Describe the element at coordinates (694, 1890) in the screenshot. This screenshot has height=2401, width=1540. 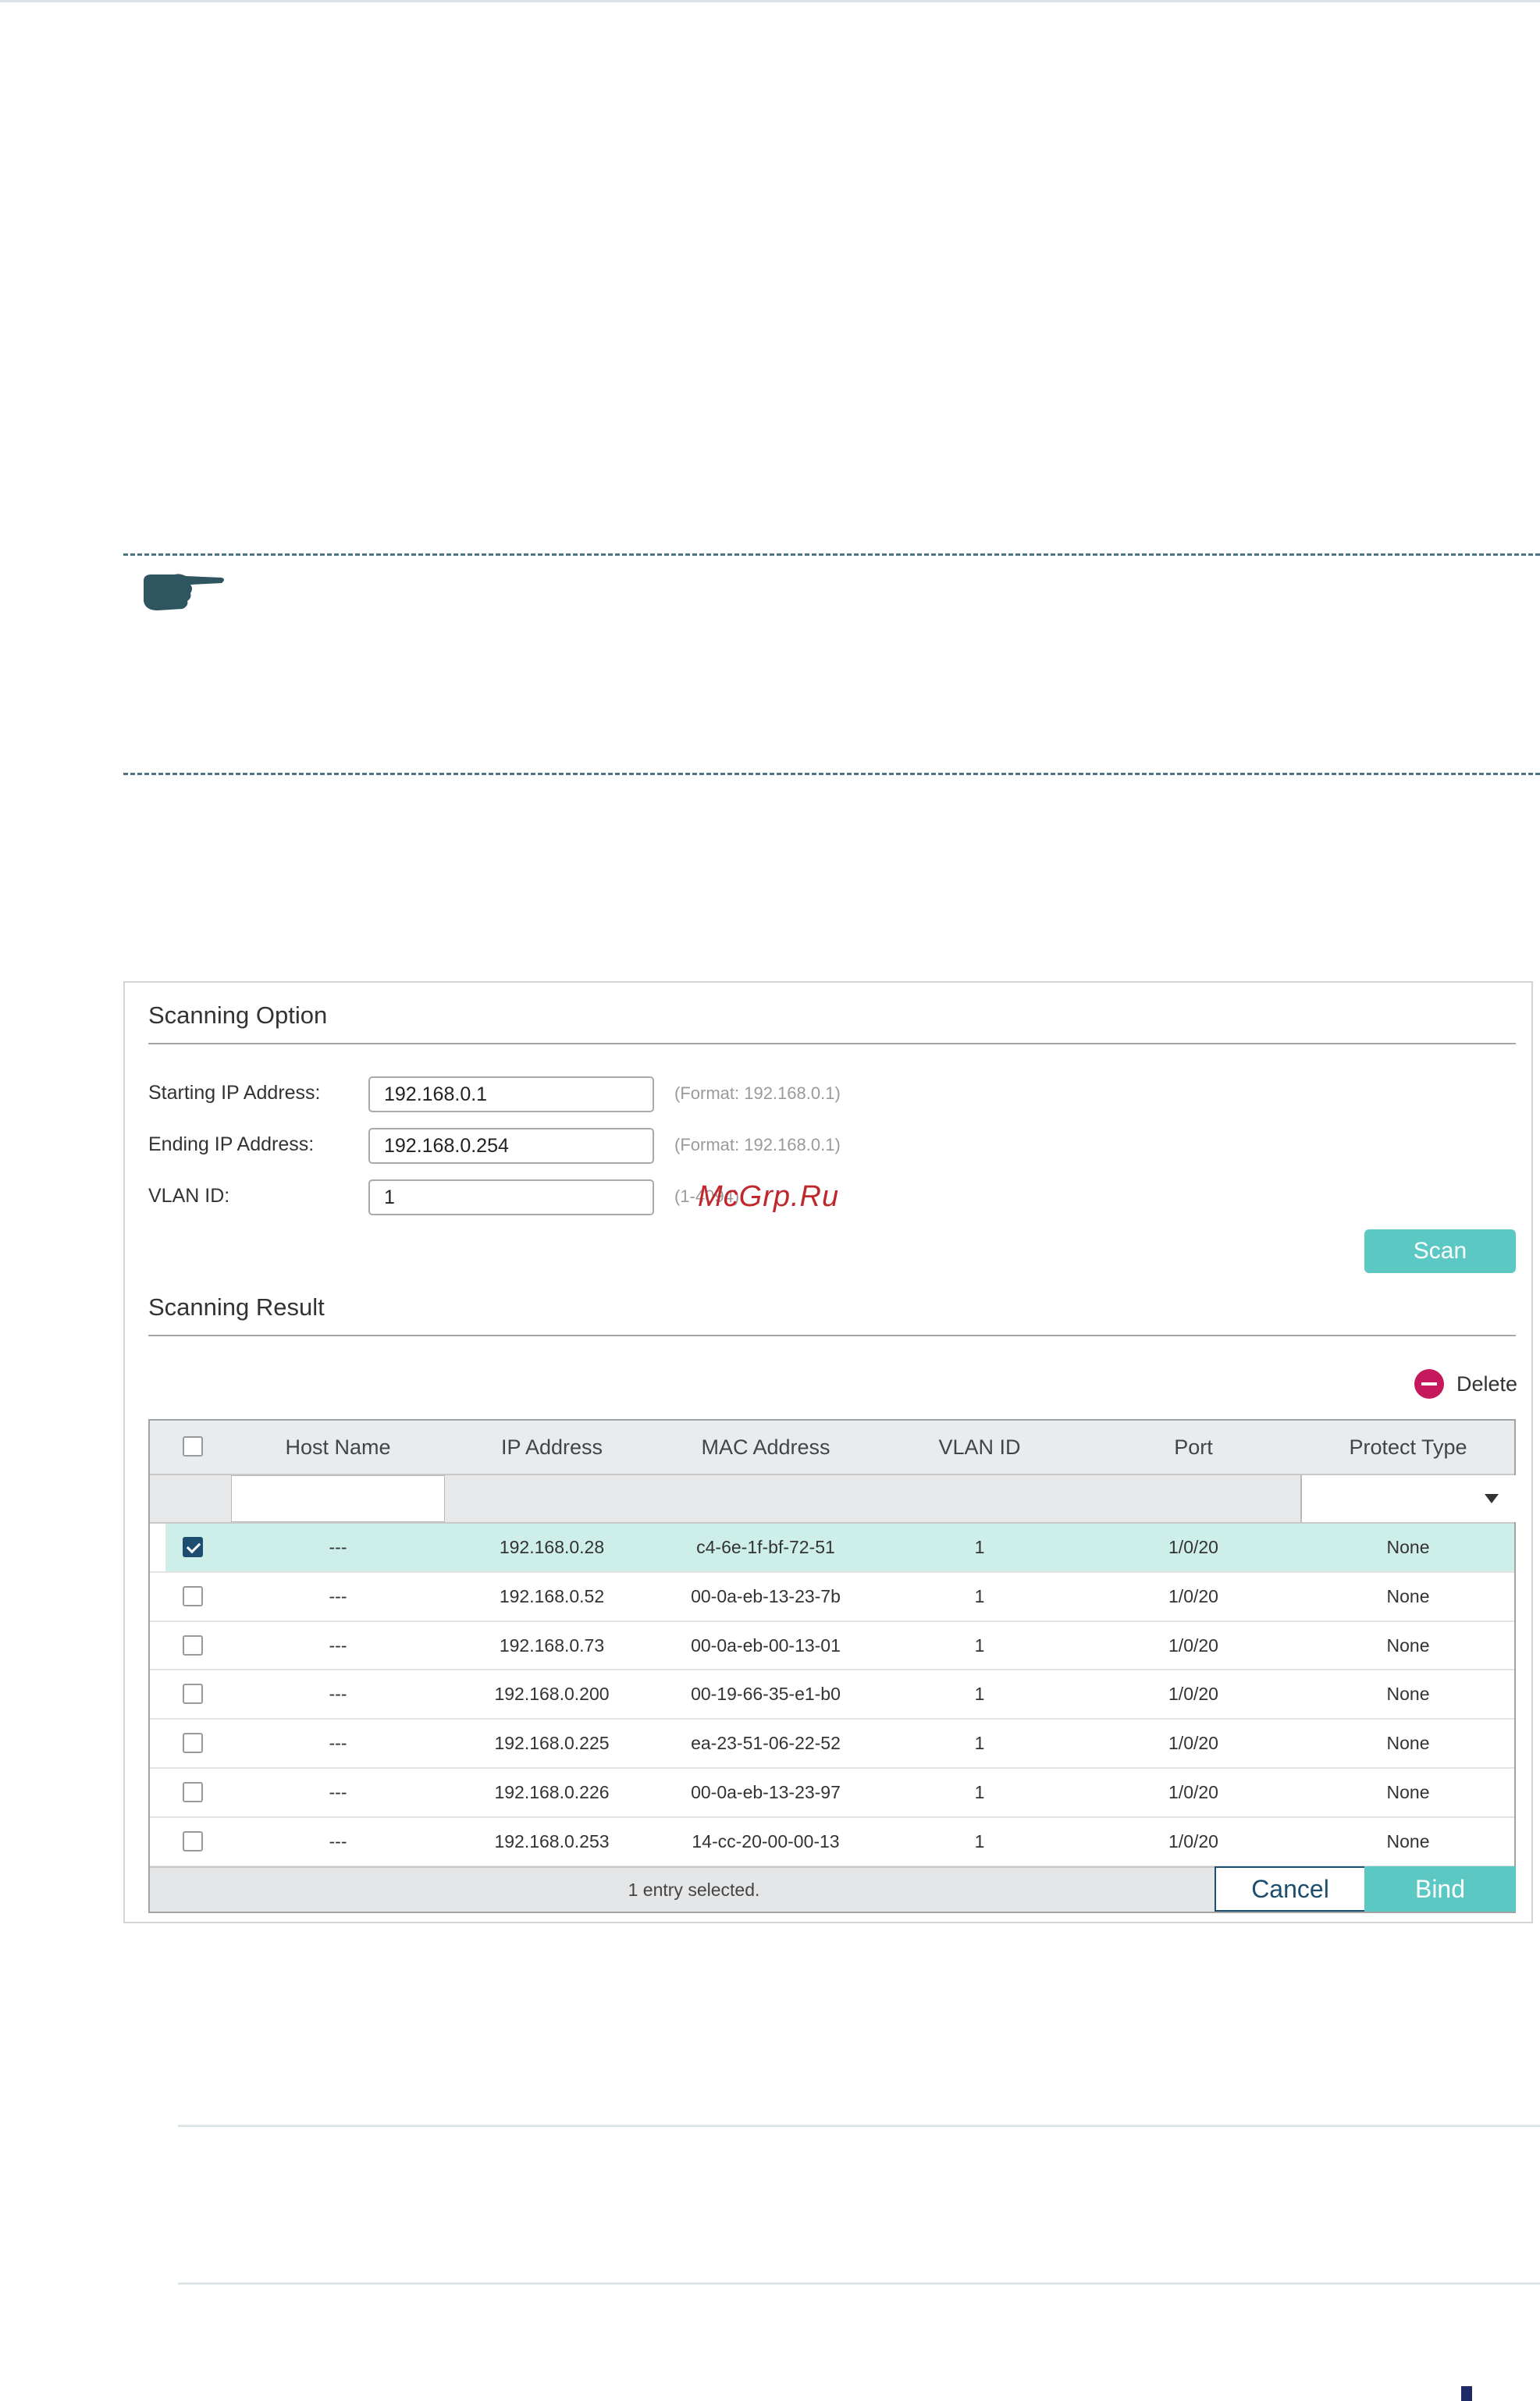
I see `selection-status: 1 entry selected.` at that location.